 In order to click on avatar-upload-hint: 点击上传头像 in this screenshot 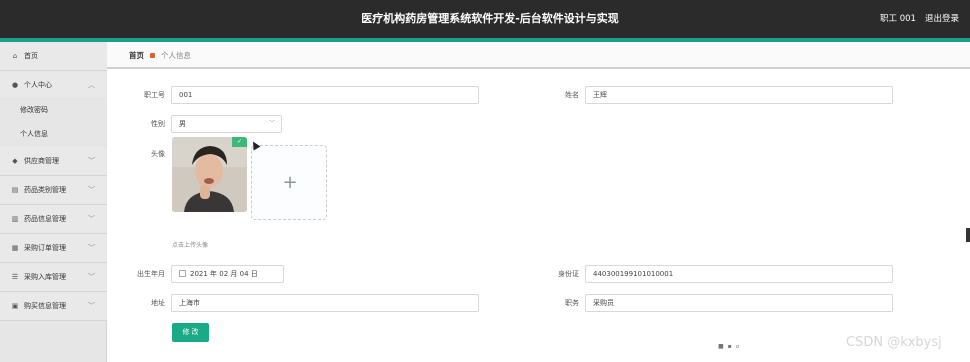, I will do `click(190, 245)`.